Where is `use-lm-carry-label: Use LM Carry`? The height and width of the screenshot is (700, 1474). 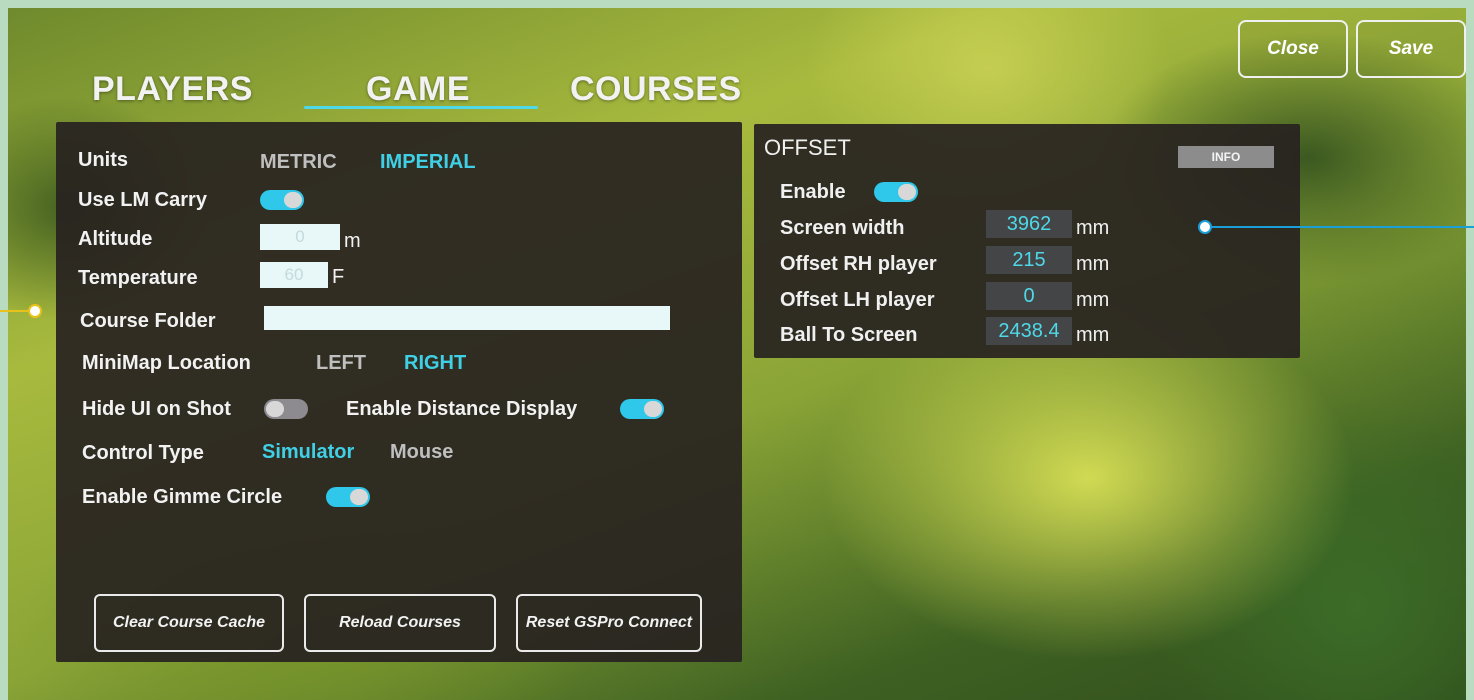
use-lm-carry-label: Use LM Carry is located at coordinates (142, 200).